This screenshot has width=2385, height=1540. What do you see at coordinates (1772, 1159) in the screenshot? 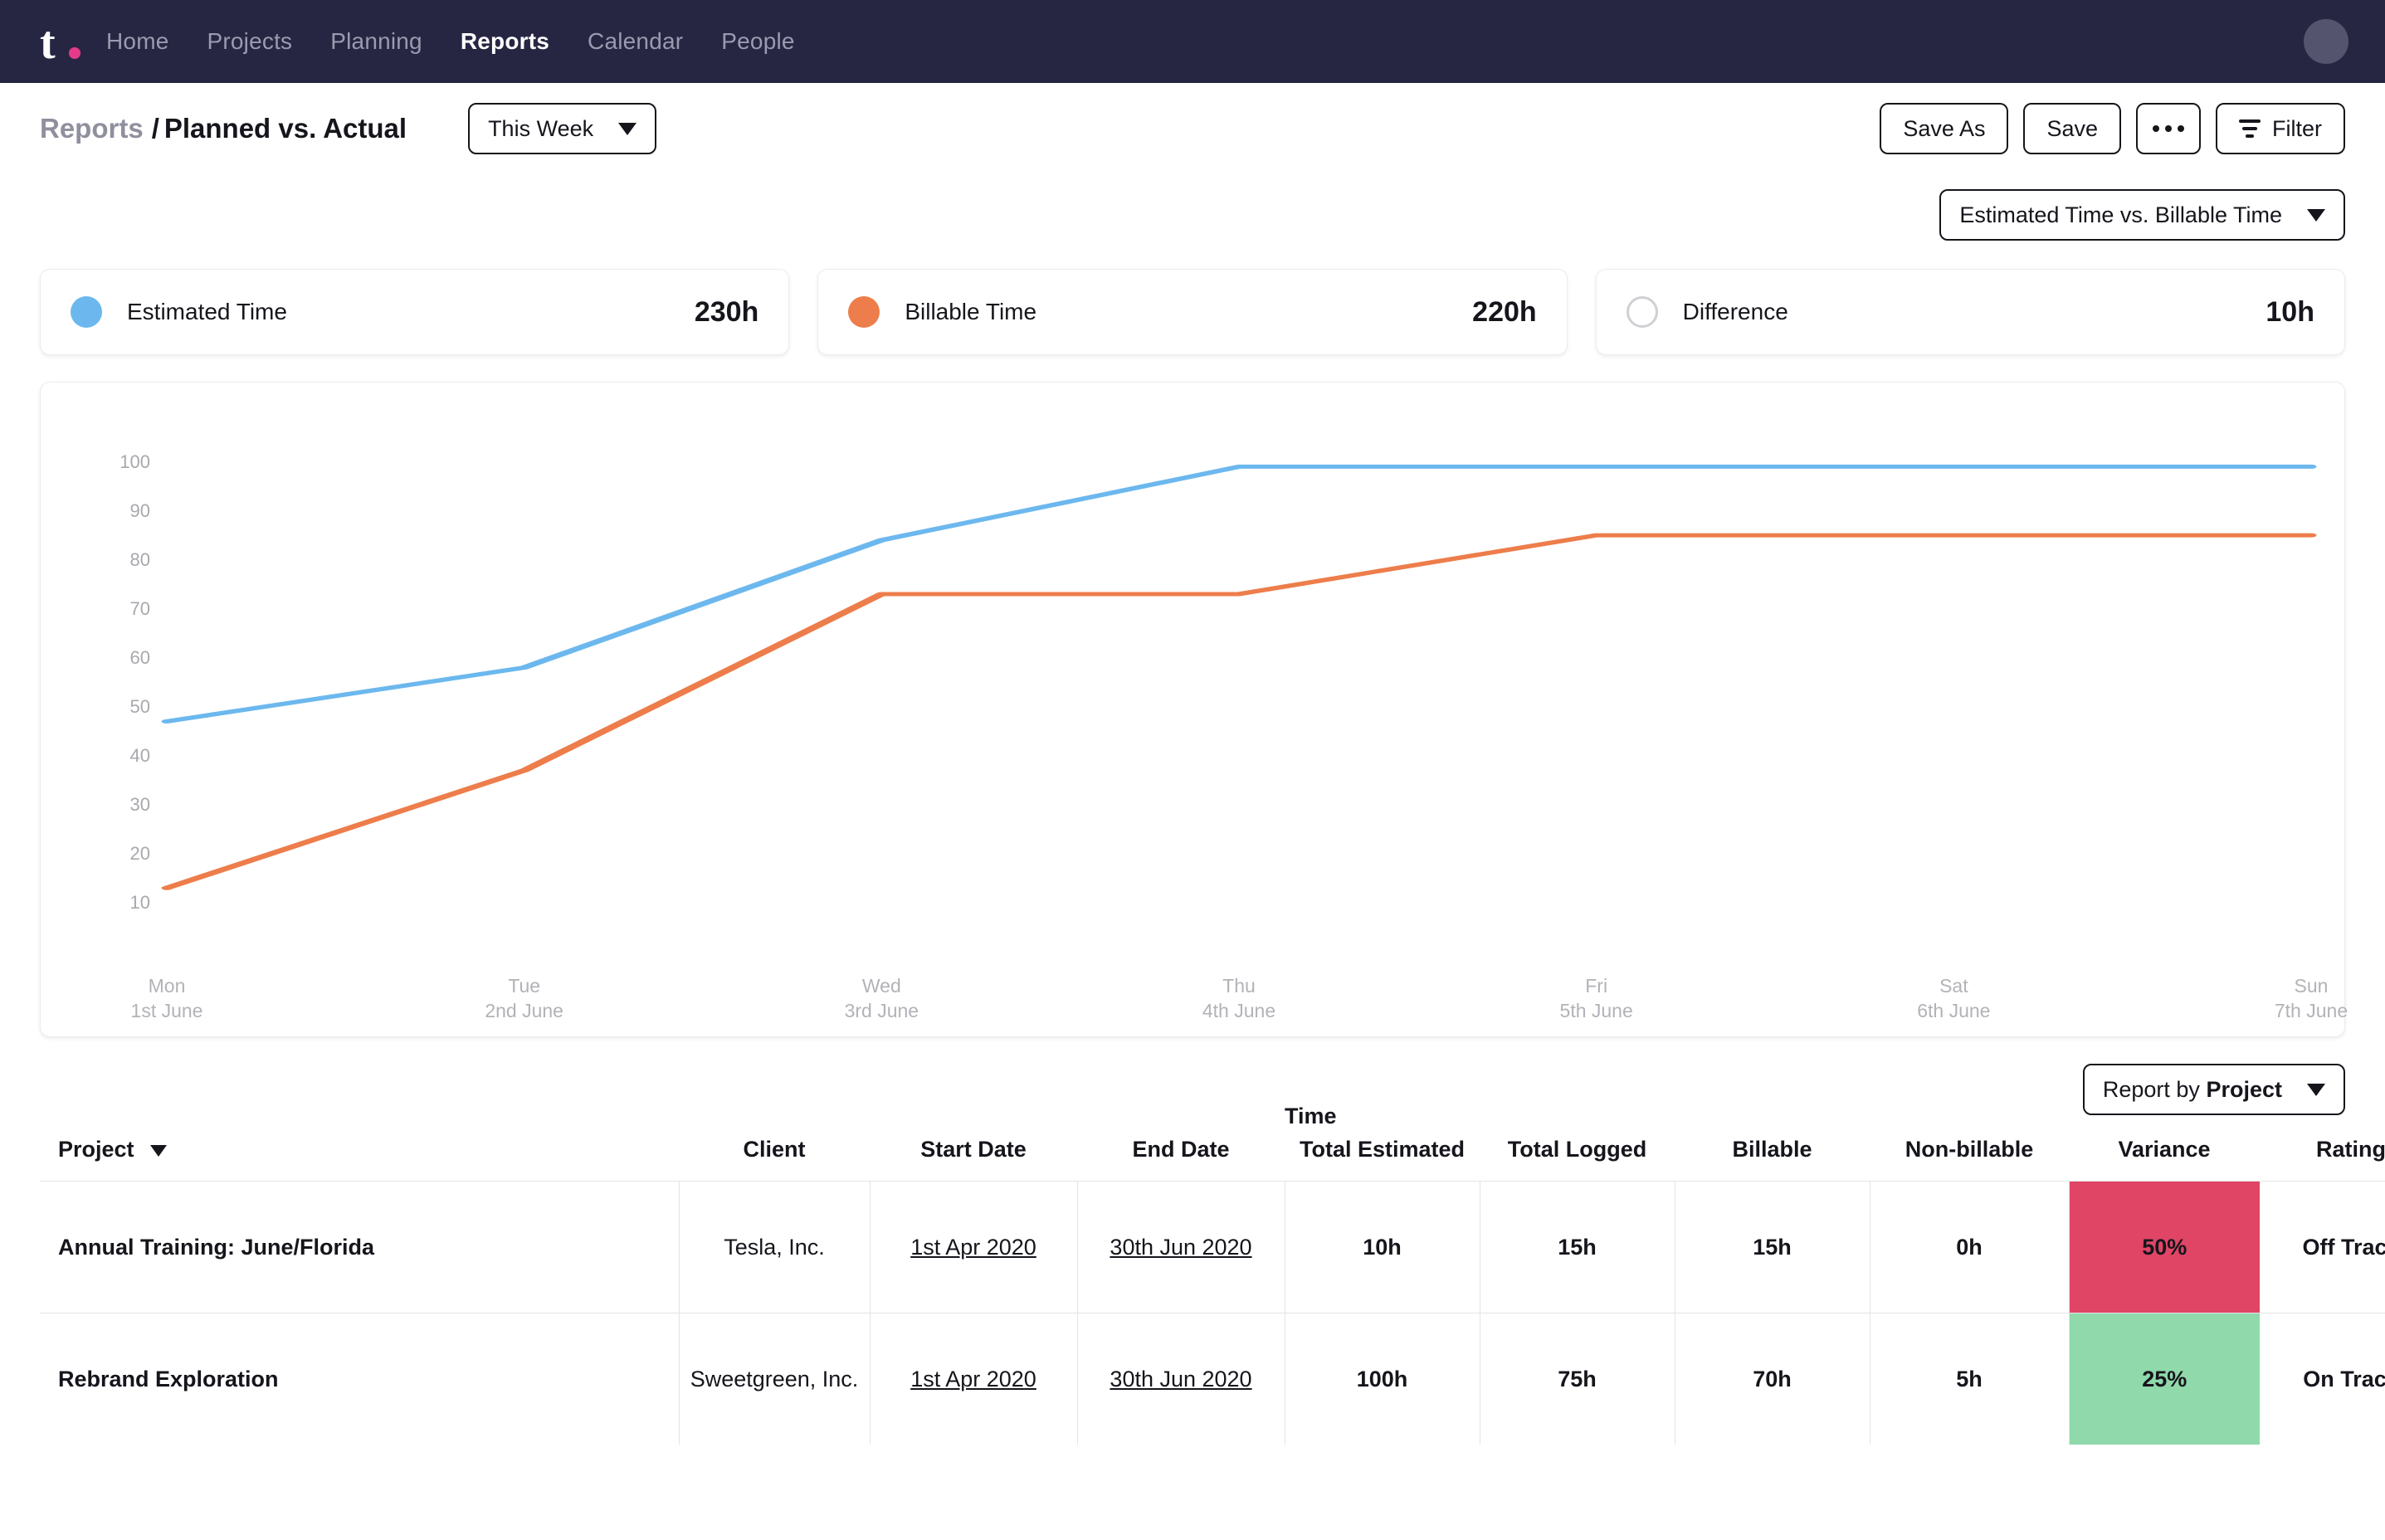
I see `column-header-billable: Billable` at bounding box center [1772, 1159].